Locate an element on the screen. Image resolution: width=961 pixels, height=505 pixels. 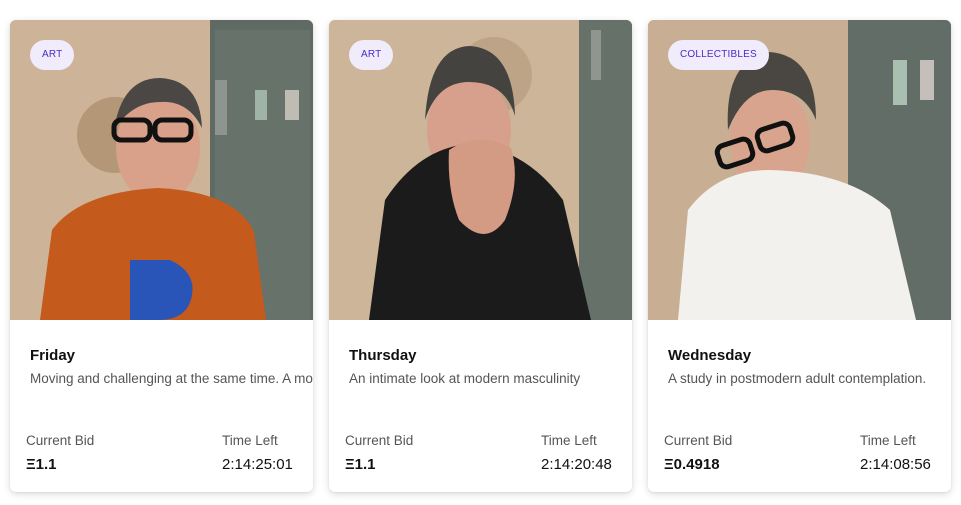
time-left-value: 2:14:08:56 is located at coordinates (895, 464).